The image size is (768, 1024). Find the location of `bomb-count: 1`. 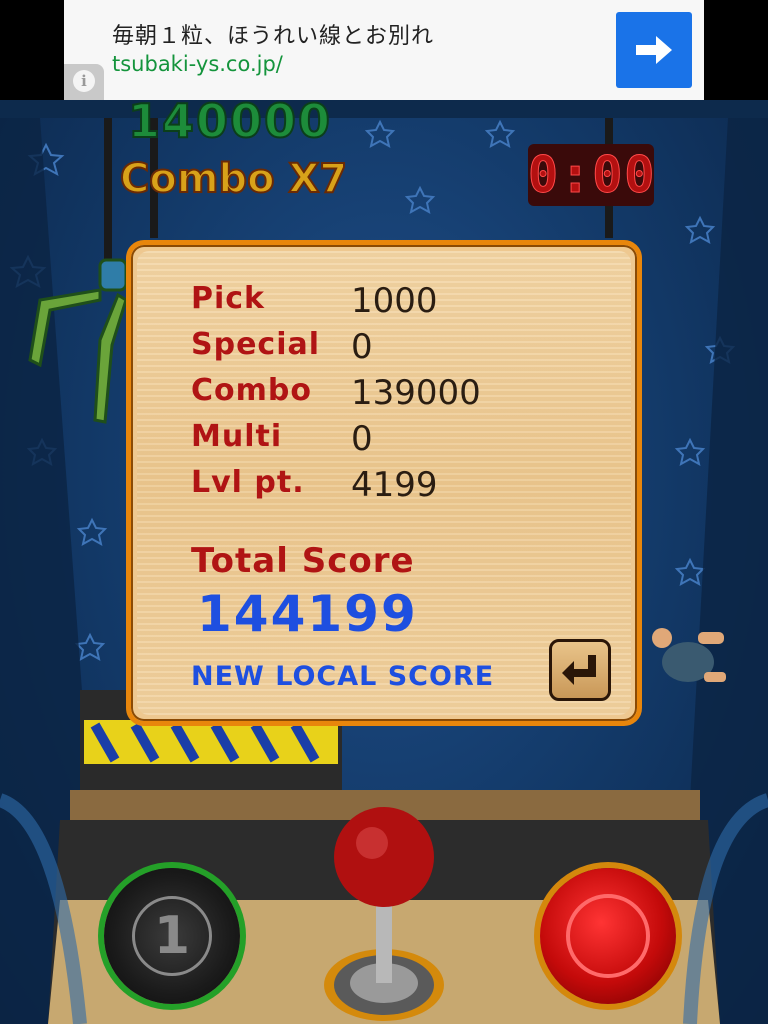

bomb-count: 1 is located at coordinates (172, 936).